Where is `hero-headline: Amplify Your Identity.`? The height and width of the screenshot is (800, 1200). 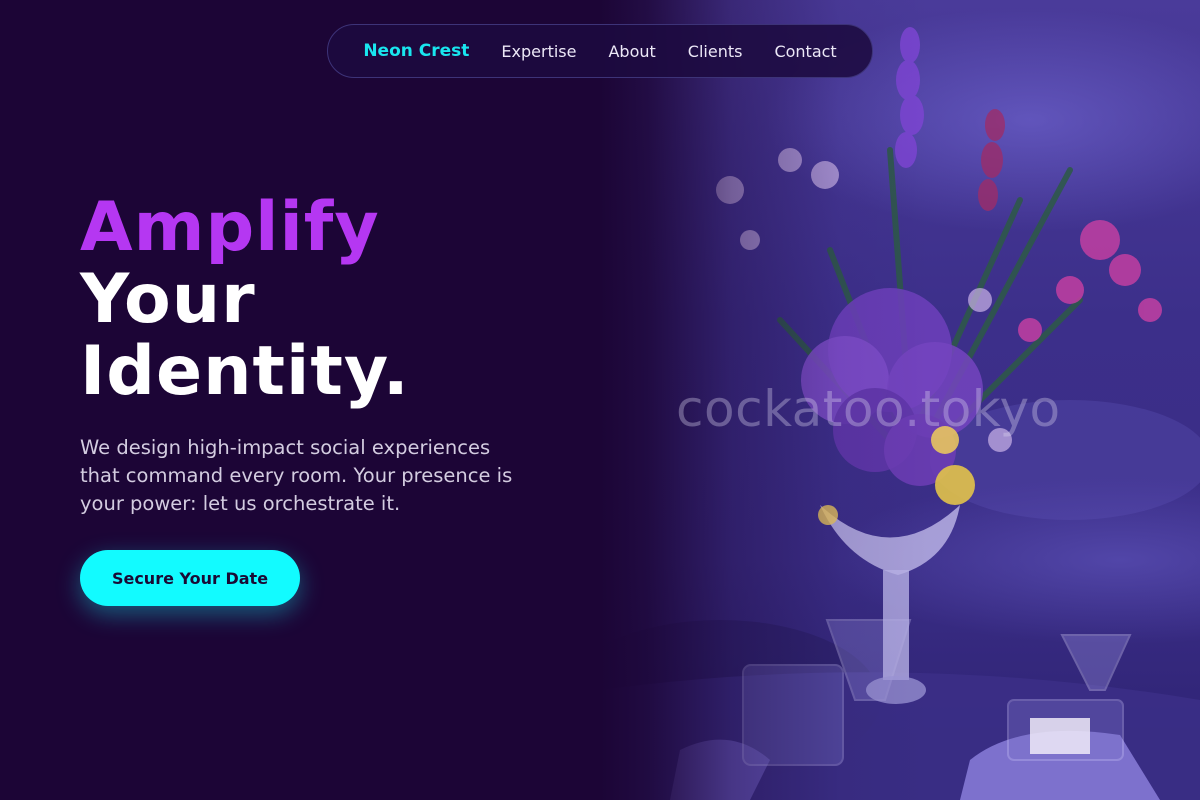 hero-headline: Amplify Your Identity. is located at coordinates (245, 300).